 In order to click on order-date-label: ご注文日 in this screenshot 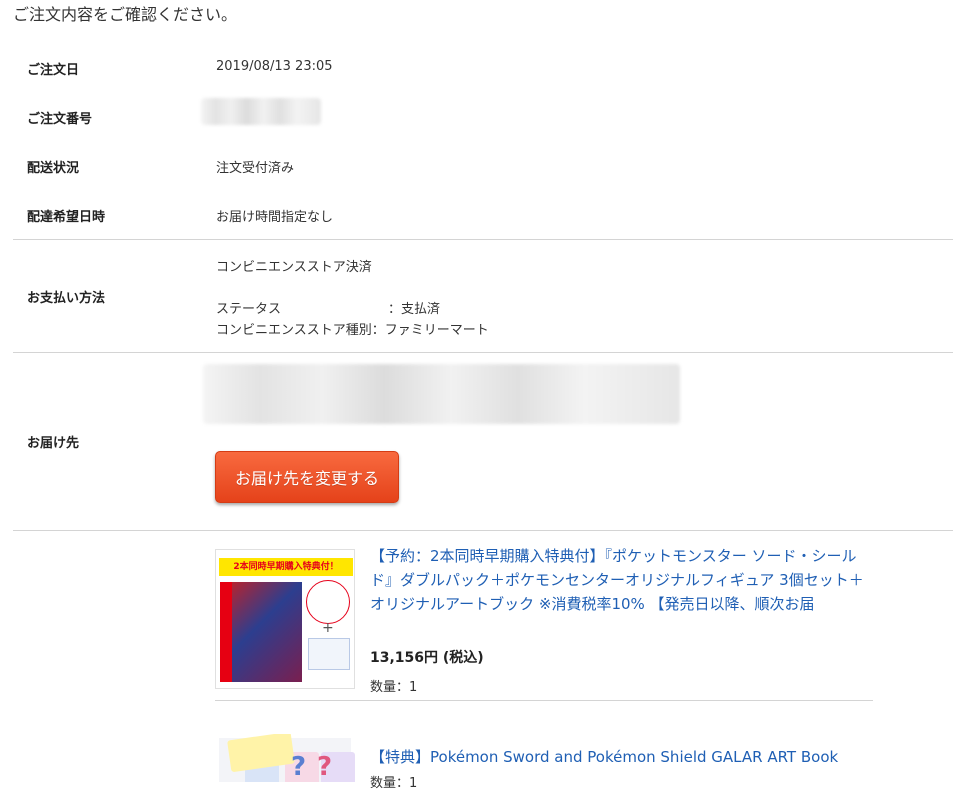, I will do `click(53, 70)`.